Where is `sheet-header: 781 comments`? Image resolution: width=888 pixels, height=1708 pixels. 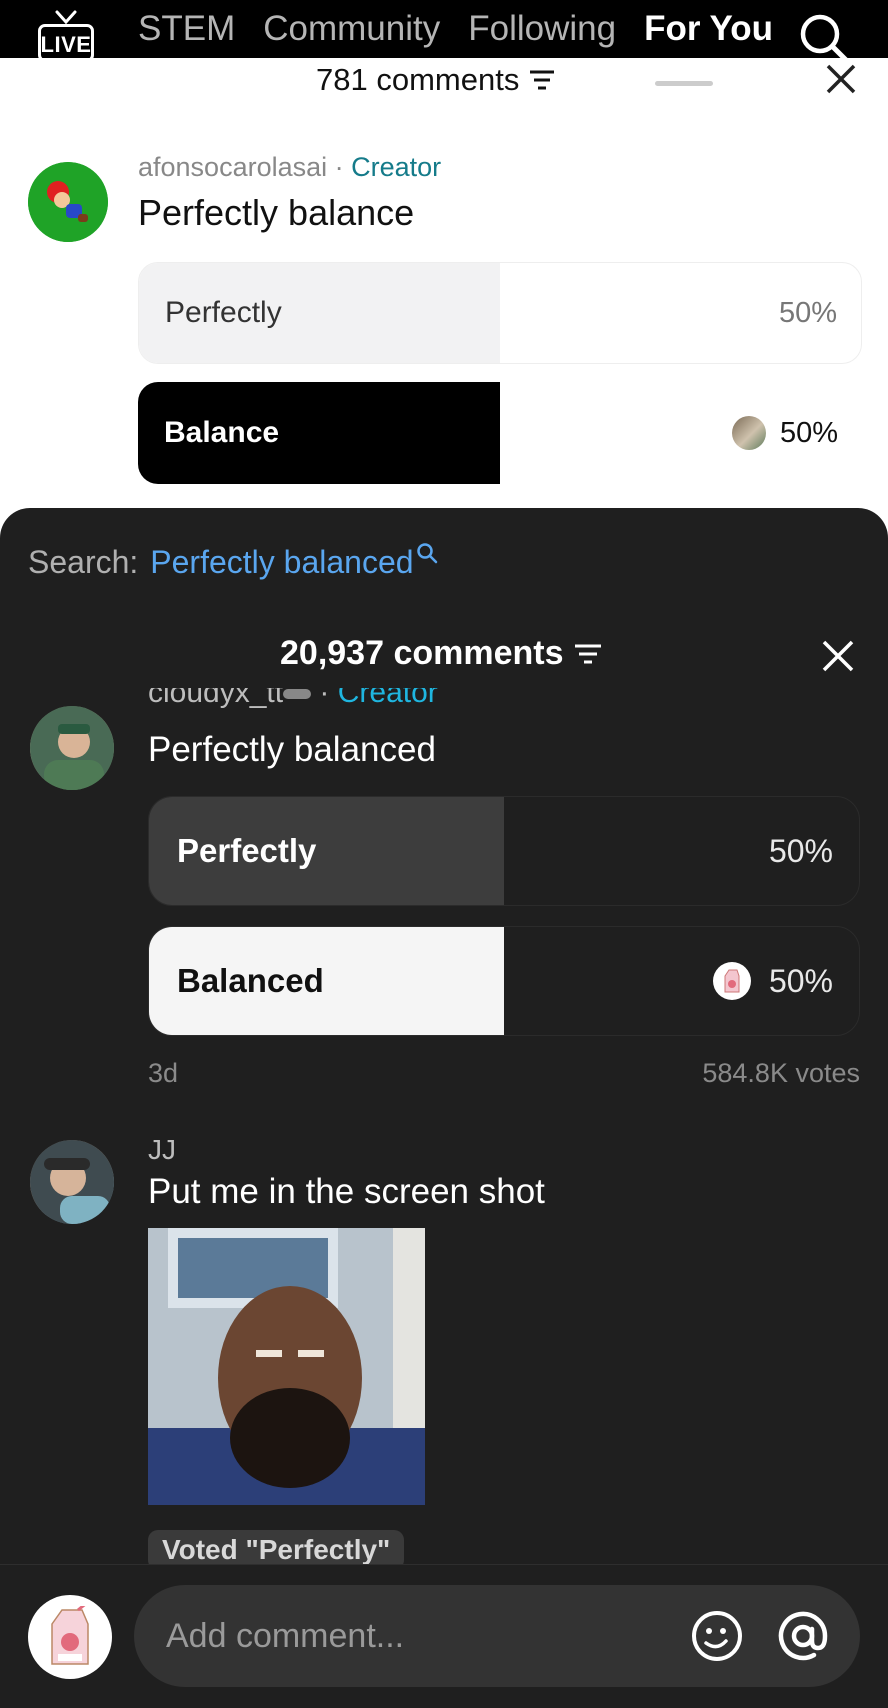 sheet-header: 781 comments is located at coordinates (444, 79).